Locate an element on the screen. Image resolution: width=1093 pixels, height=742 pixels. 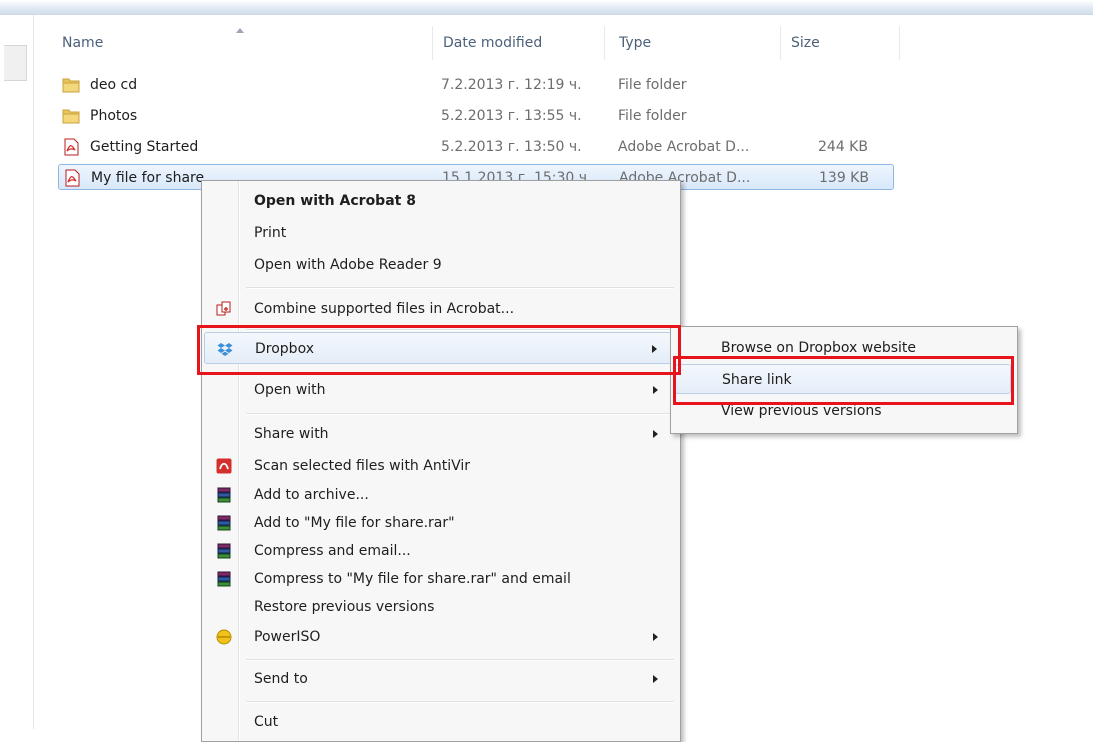
column-header-size: Size is located at coordinates (840, 43).